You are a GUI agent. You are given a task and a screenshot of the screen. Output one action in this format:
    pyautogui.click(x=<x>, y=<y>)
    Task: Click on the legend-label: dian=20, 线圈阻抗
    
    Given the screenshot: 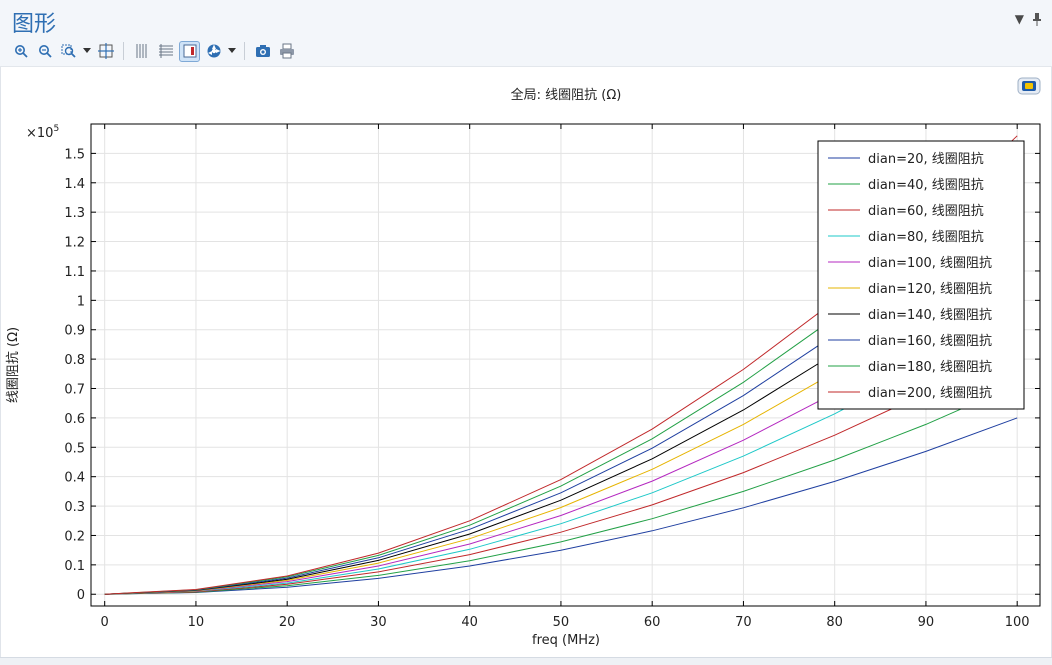 What is the action you would take?
    pyautogui.click(x=926, y=159)
    